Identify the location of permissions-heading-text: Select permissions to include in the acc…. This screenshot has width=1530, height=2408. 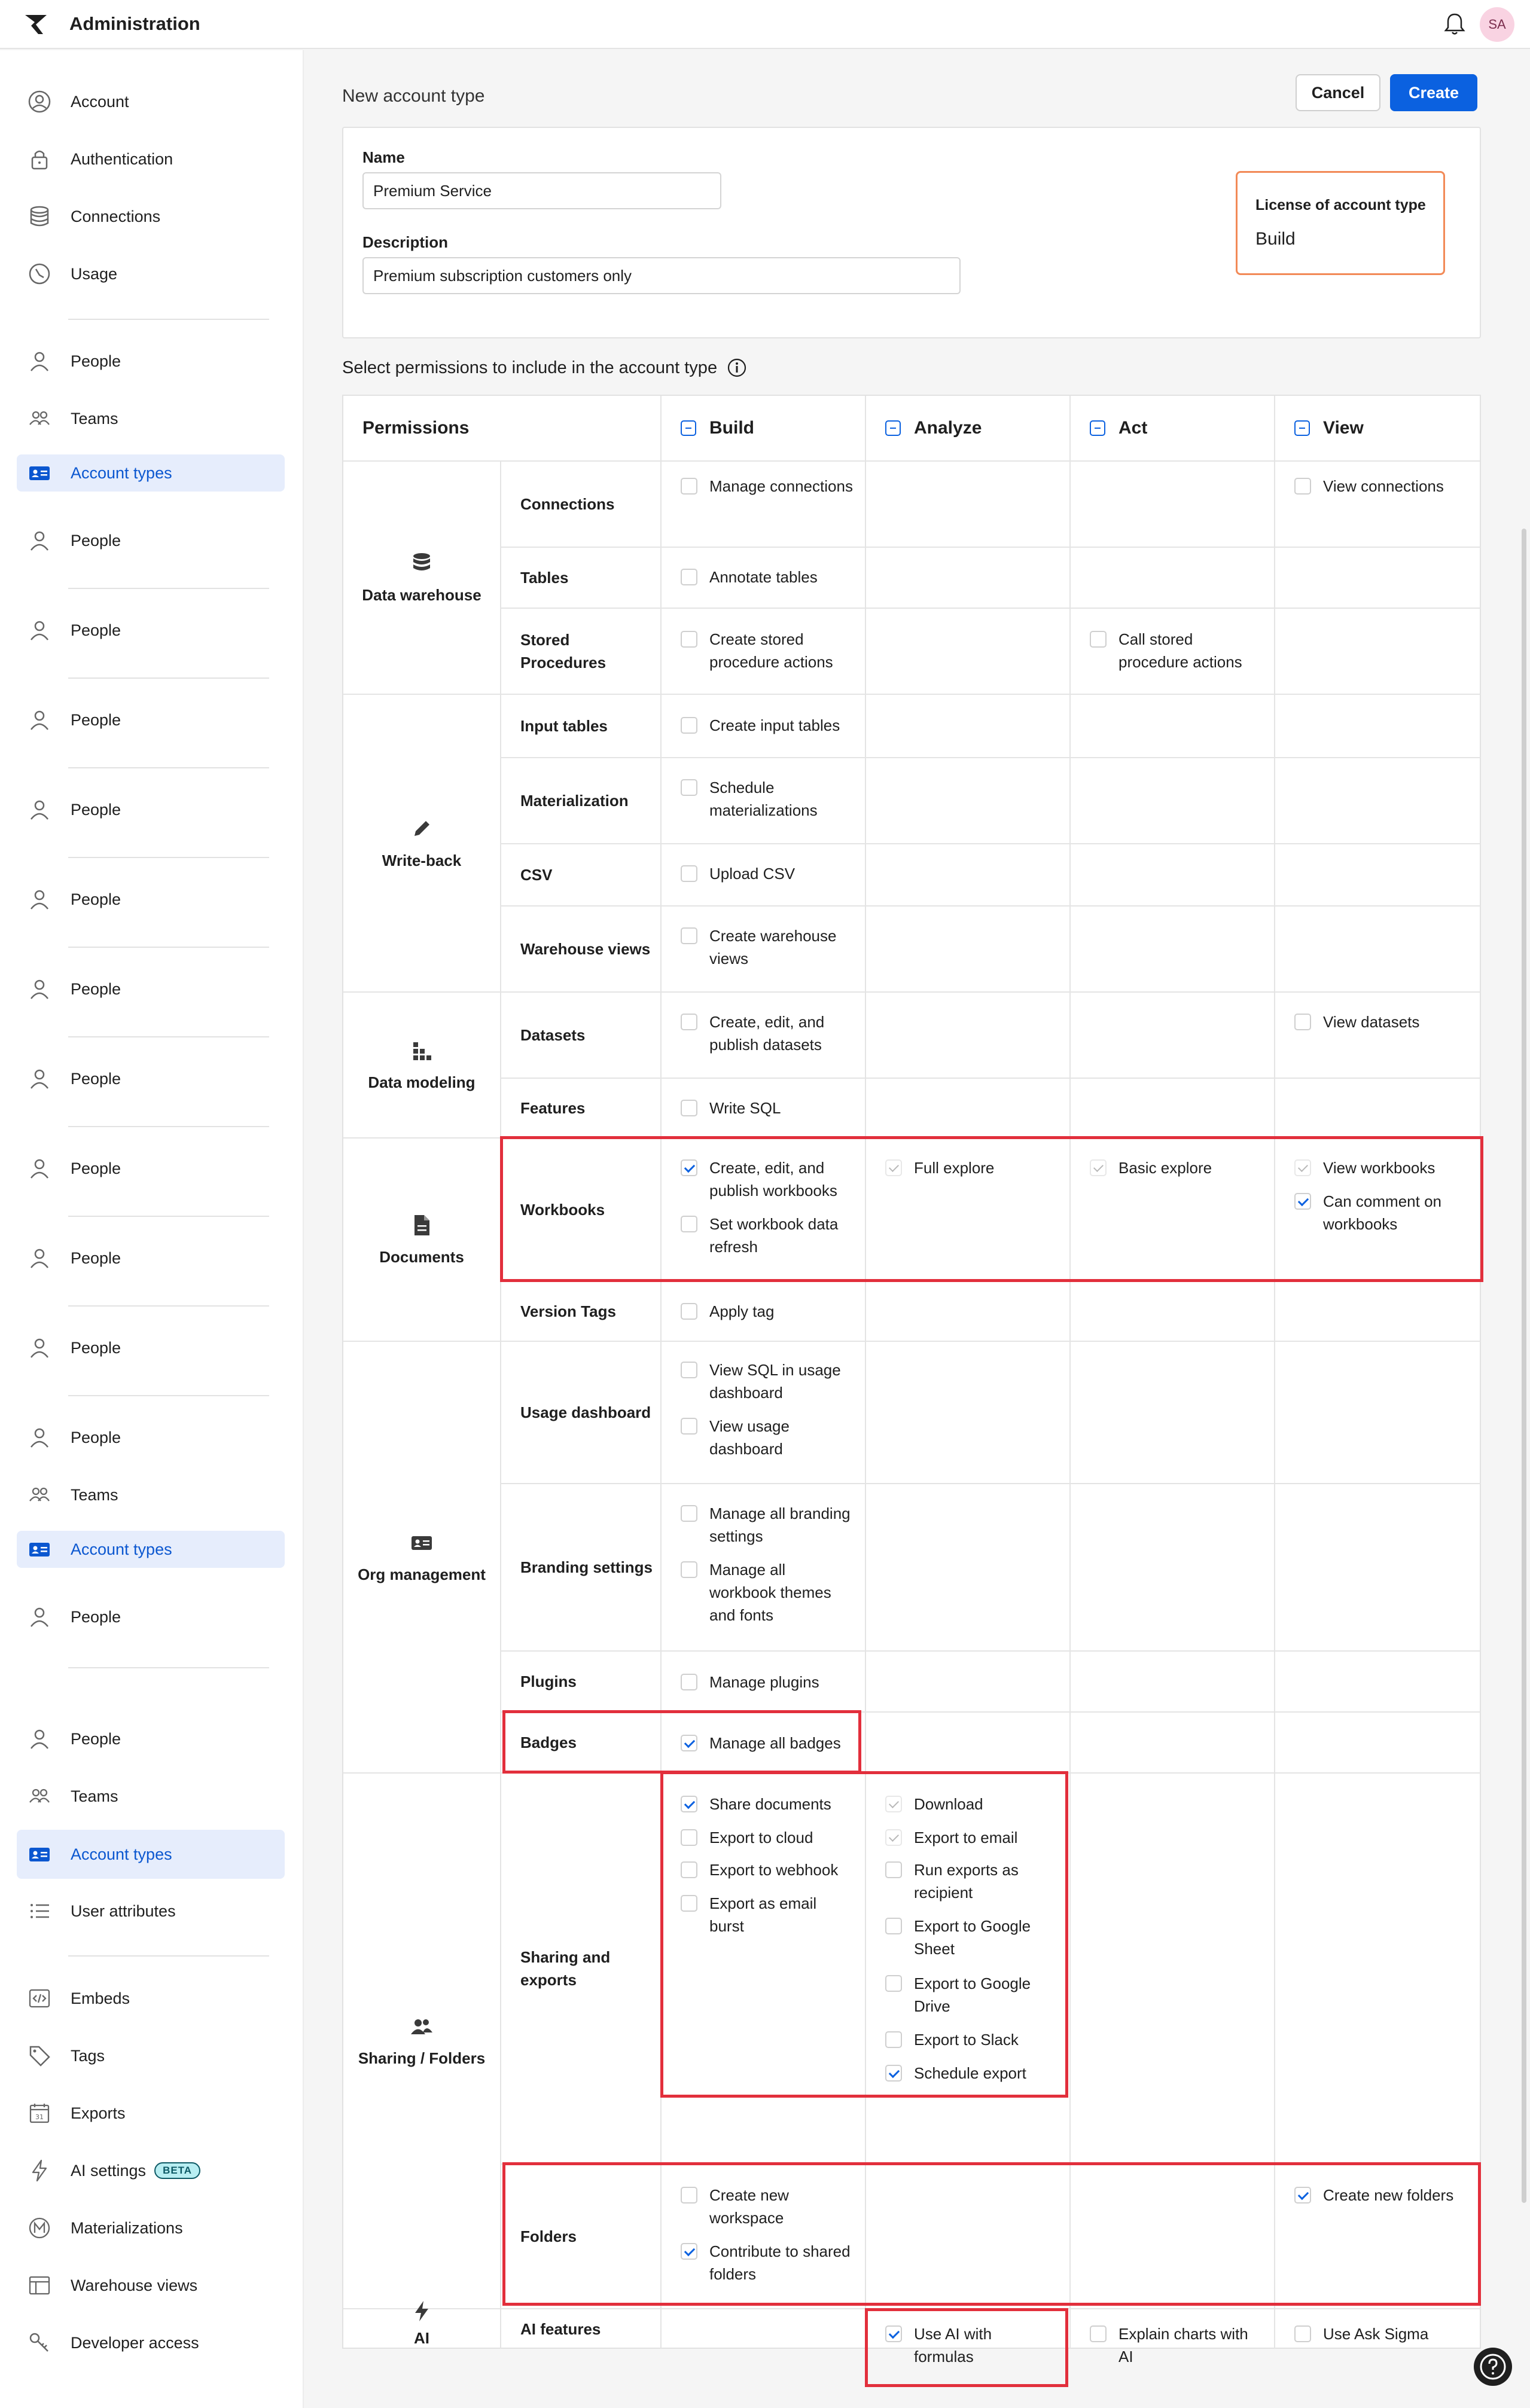
(530, 367).